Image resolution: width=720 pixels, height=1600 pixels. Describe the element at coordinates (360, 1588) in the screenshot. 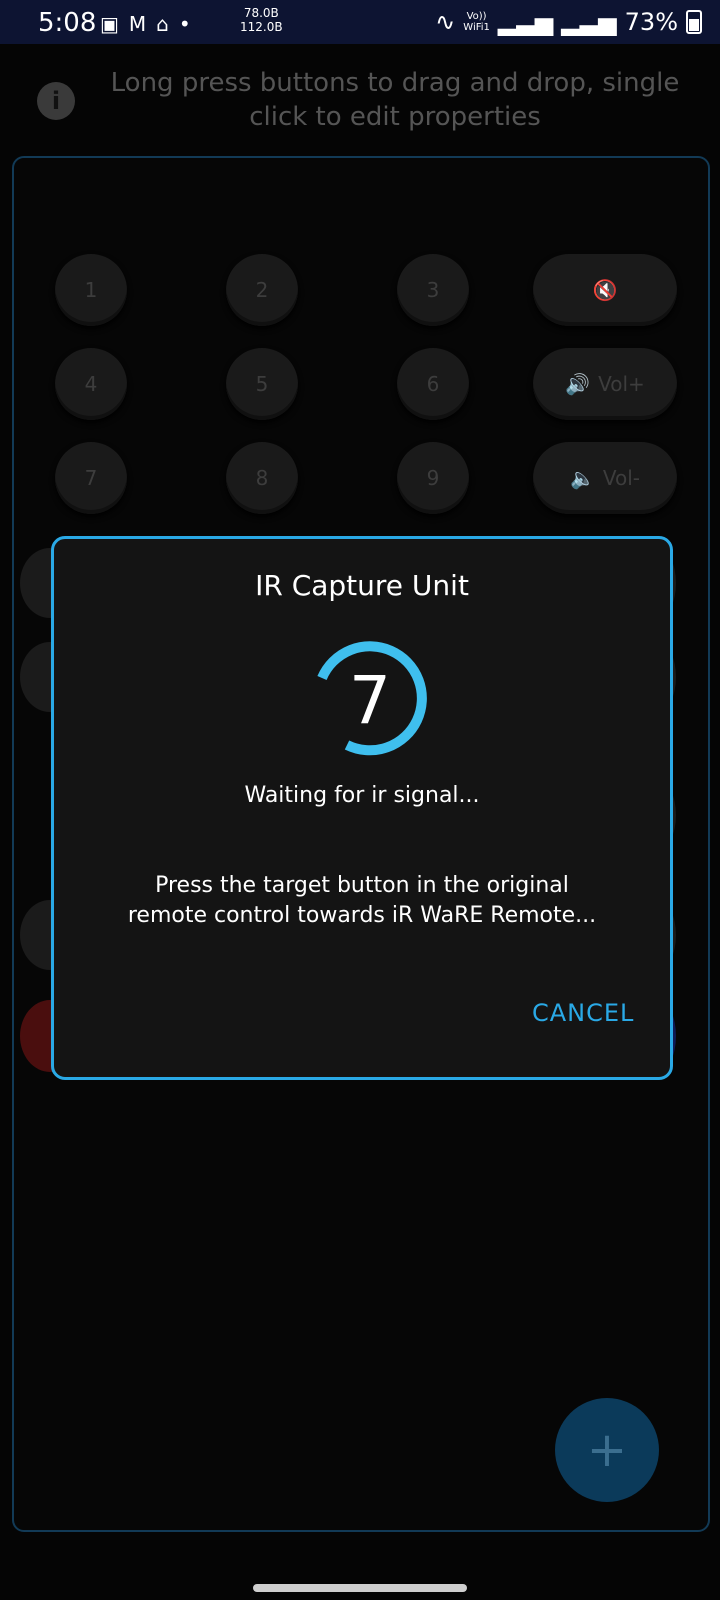

I see `gesture-nav-handle` at that location.